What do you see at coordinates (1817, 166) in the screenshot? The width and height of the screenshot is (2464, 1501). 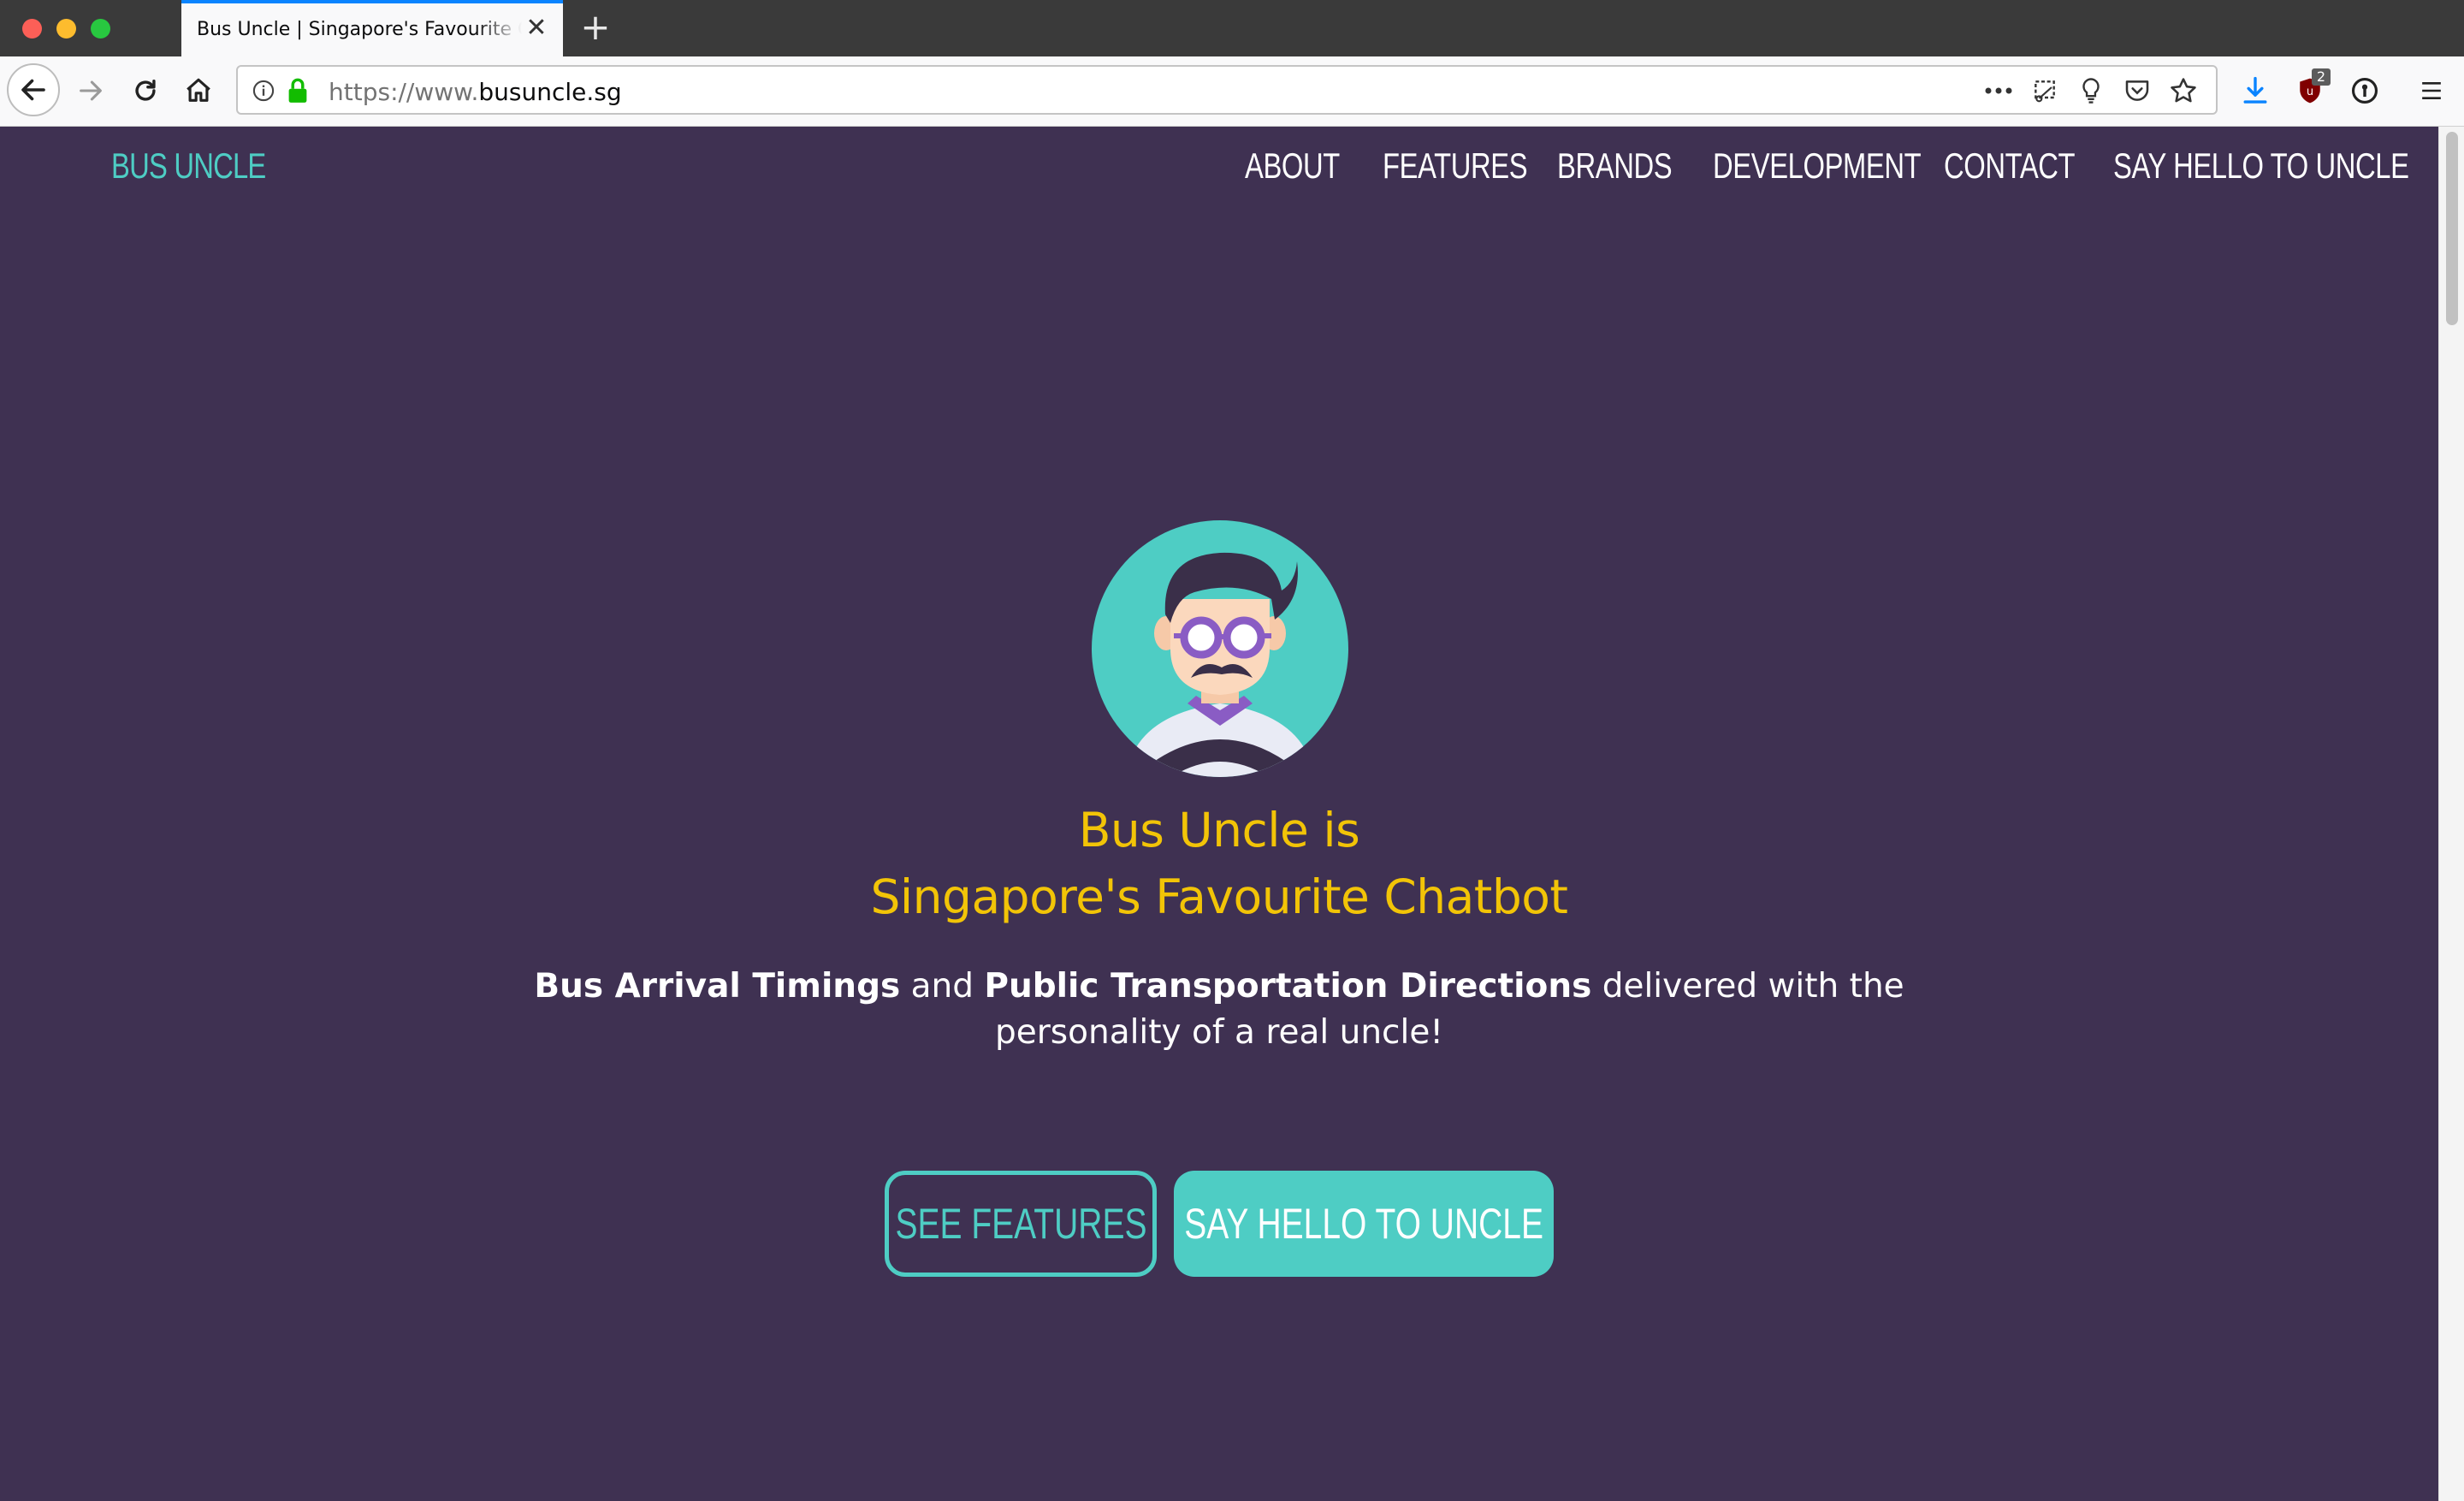 I see `nav-link-development: DEVELOPMENT` at bounding box center [1817, 166].